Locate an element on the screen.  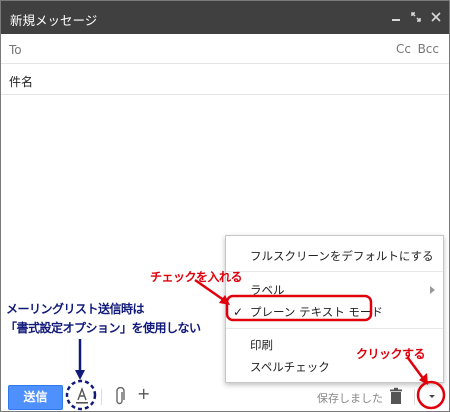
annotation-click: クリックする is located at coordinates (391, 354).